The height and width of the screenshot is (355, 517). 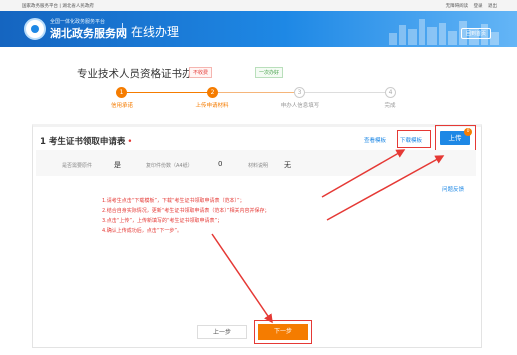 I want to click on logo-subtitle: 全国一体化政务服务平台, so click(x=78, y=22).